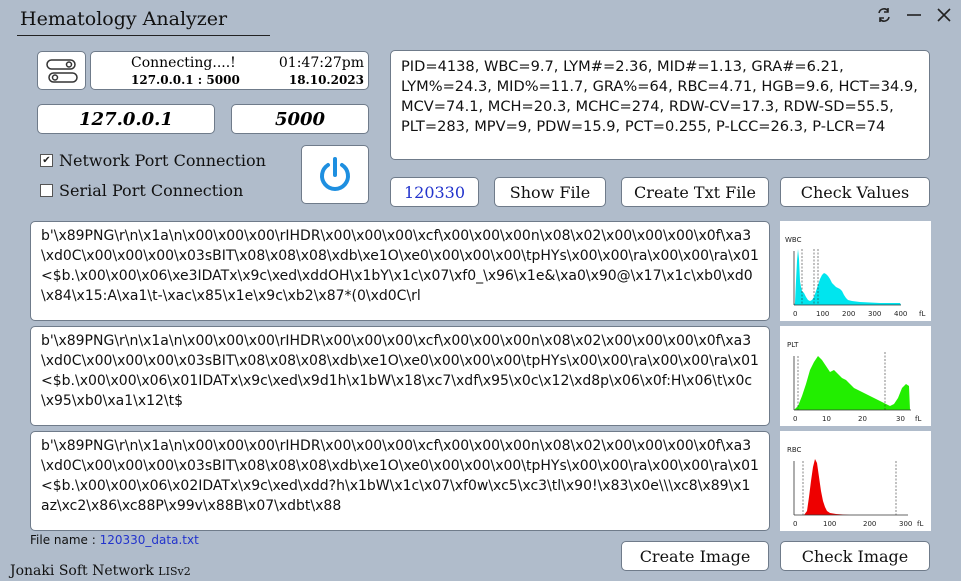  What do you see at coordinates (793, 345) in the screenshot?
I see `plt-label: PLT` at bounding box center [793, 345].